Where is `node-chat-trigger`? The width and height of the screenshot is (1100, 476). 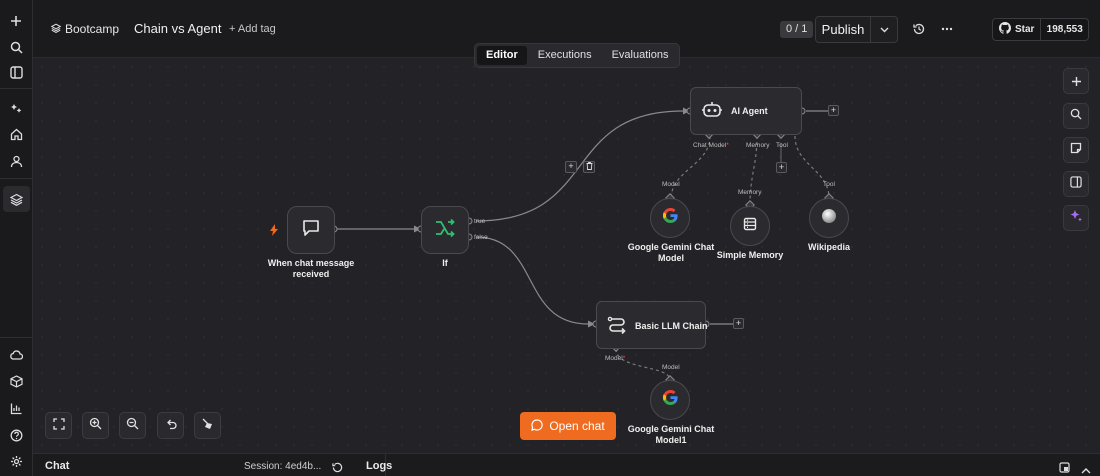 node-chat-trigger is located at coordinates (311, 230).